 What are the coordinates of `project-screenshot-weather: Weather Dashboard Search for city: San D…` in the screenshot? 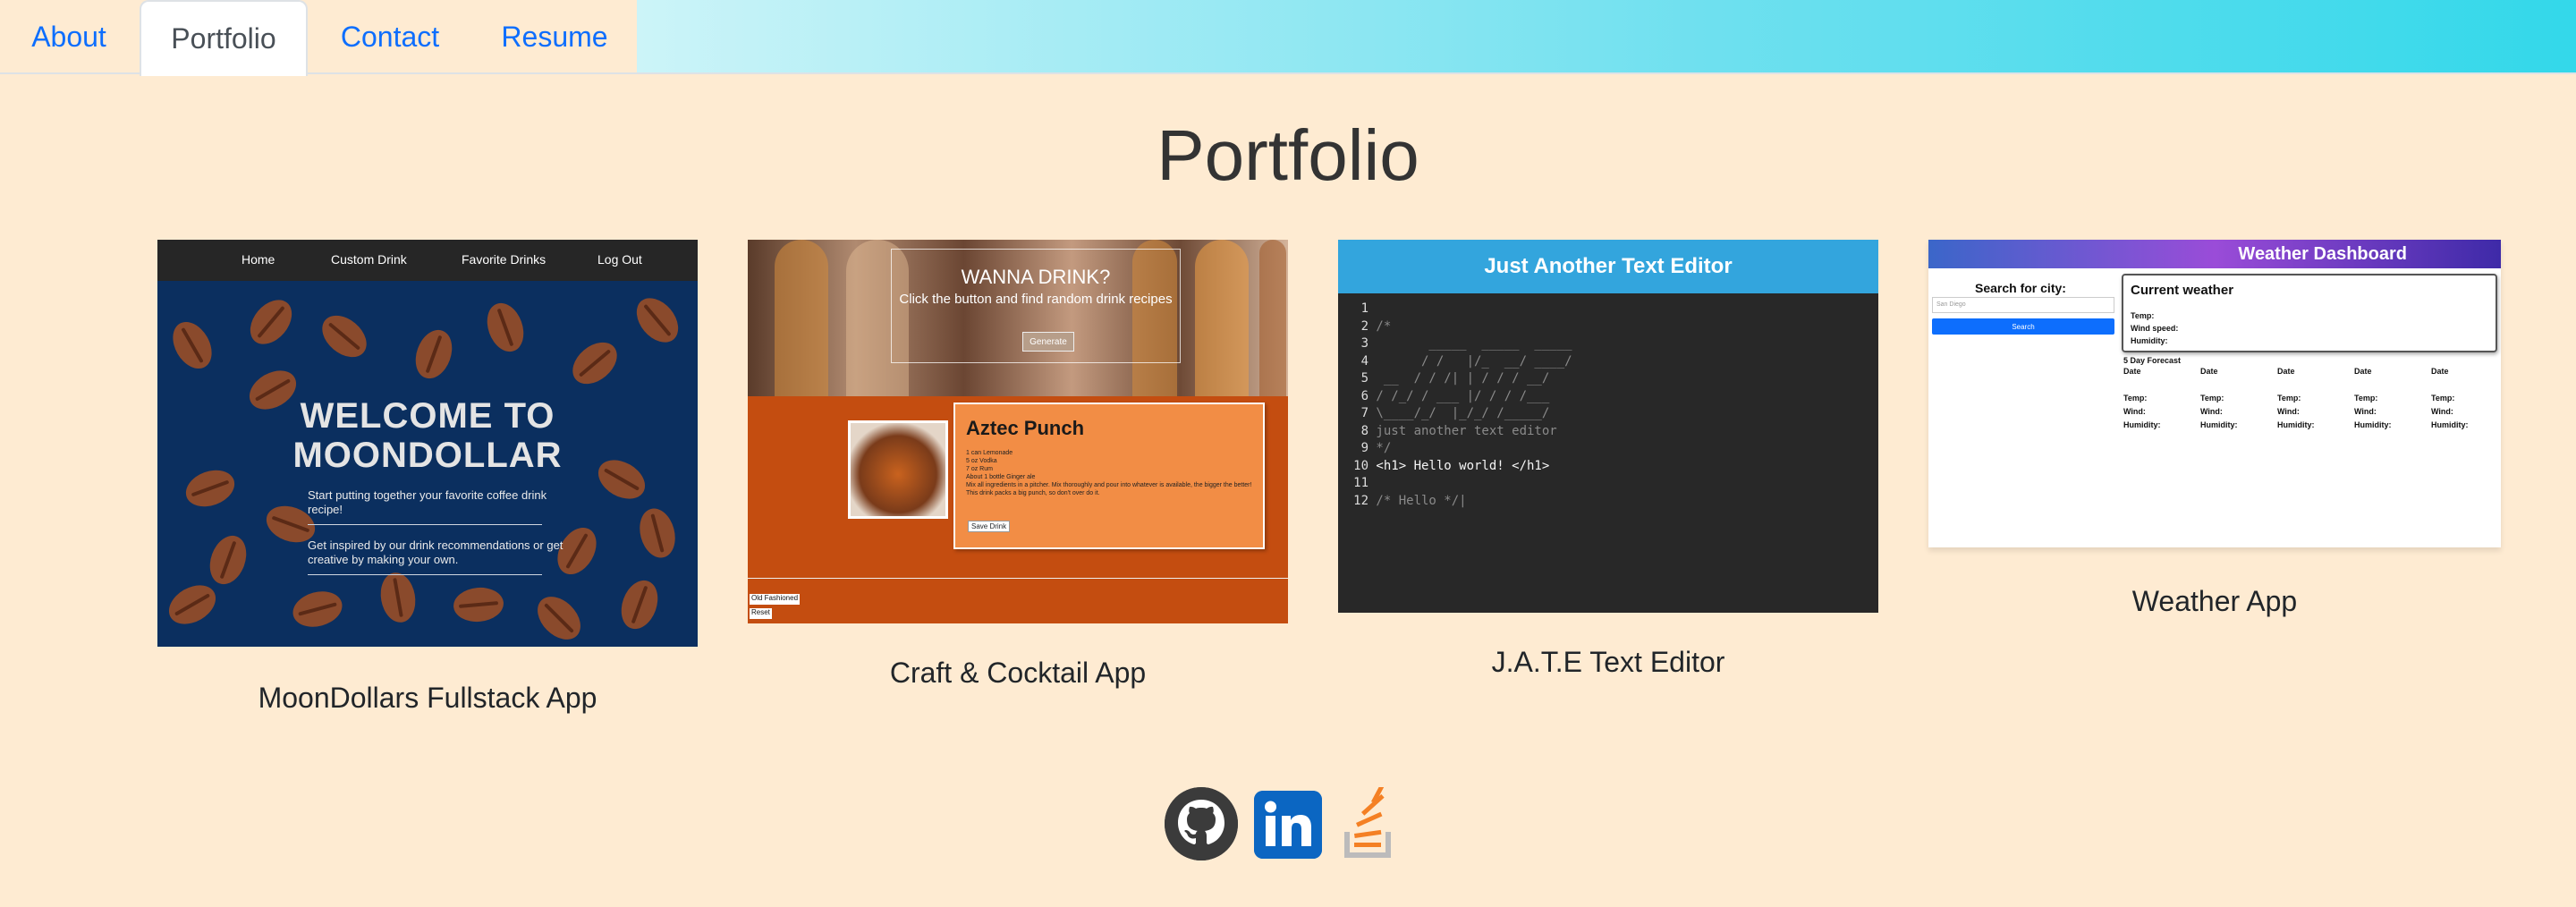 It's located at (2214, 394).